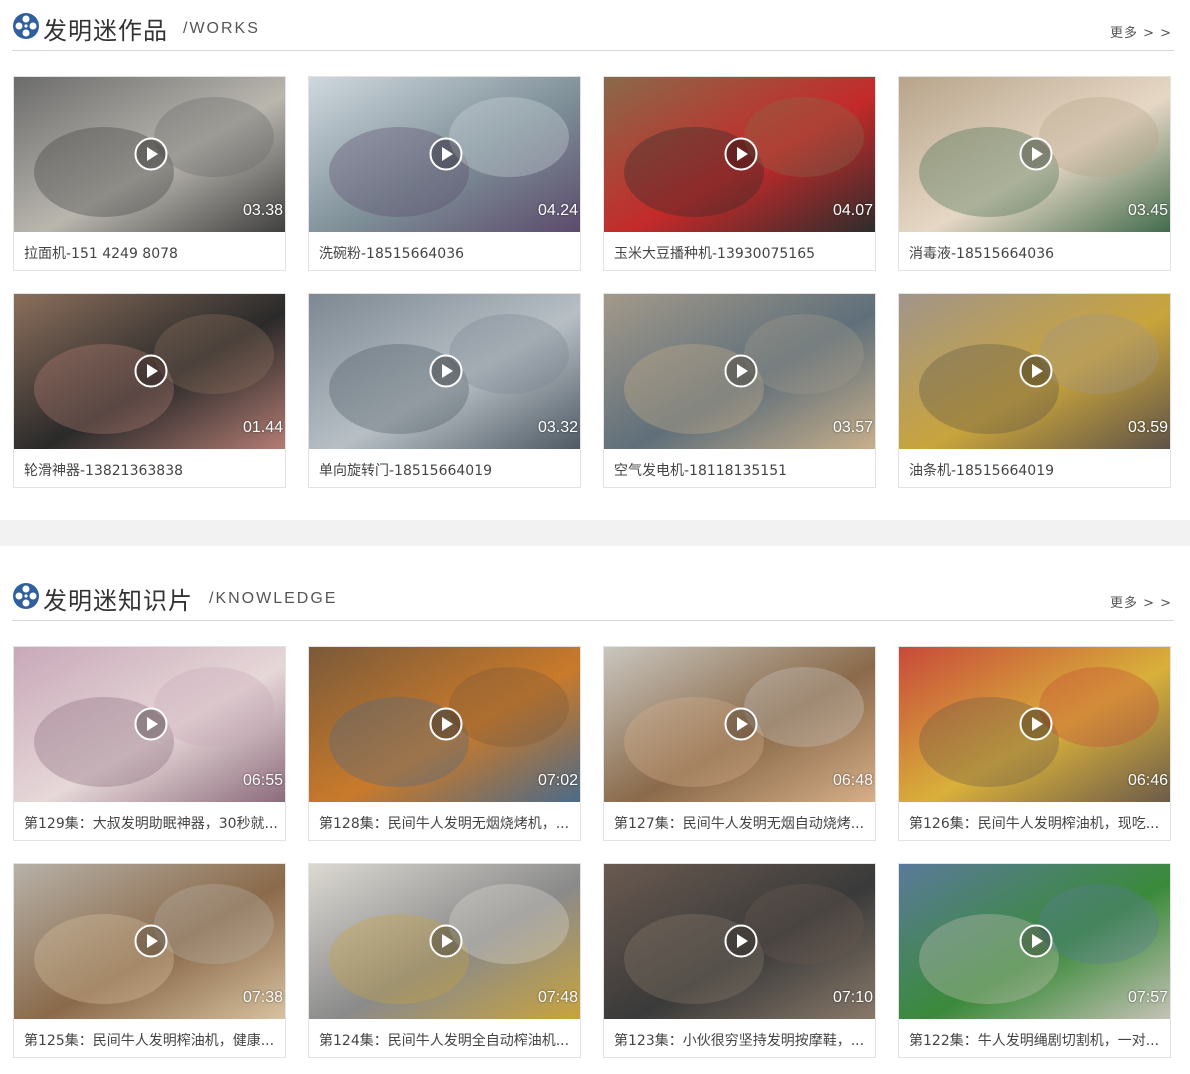 This screenshot has height=1074, width=1190. I want to click on section-title: 发明迷作品, so click(105, 31).